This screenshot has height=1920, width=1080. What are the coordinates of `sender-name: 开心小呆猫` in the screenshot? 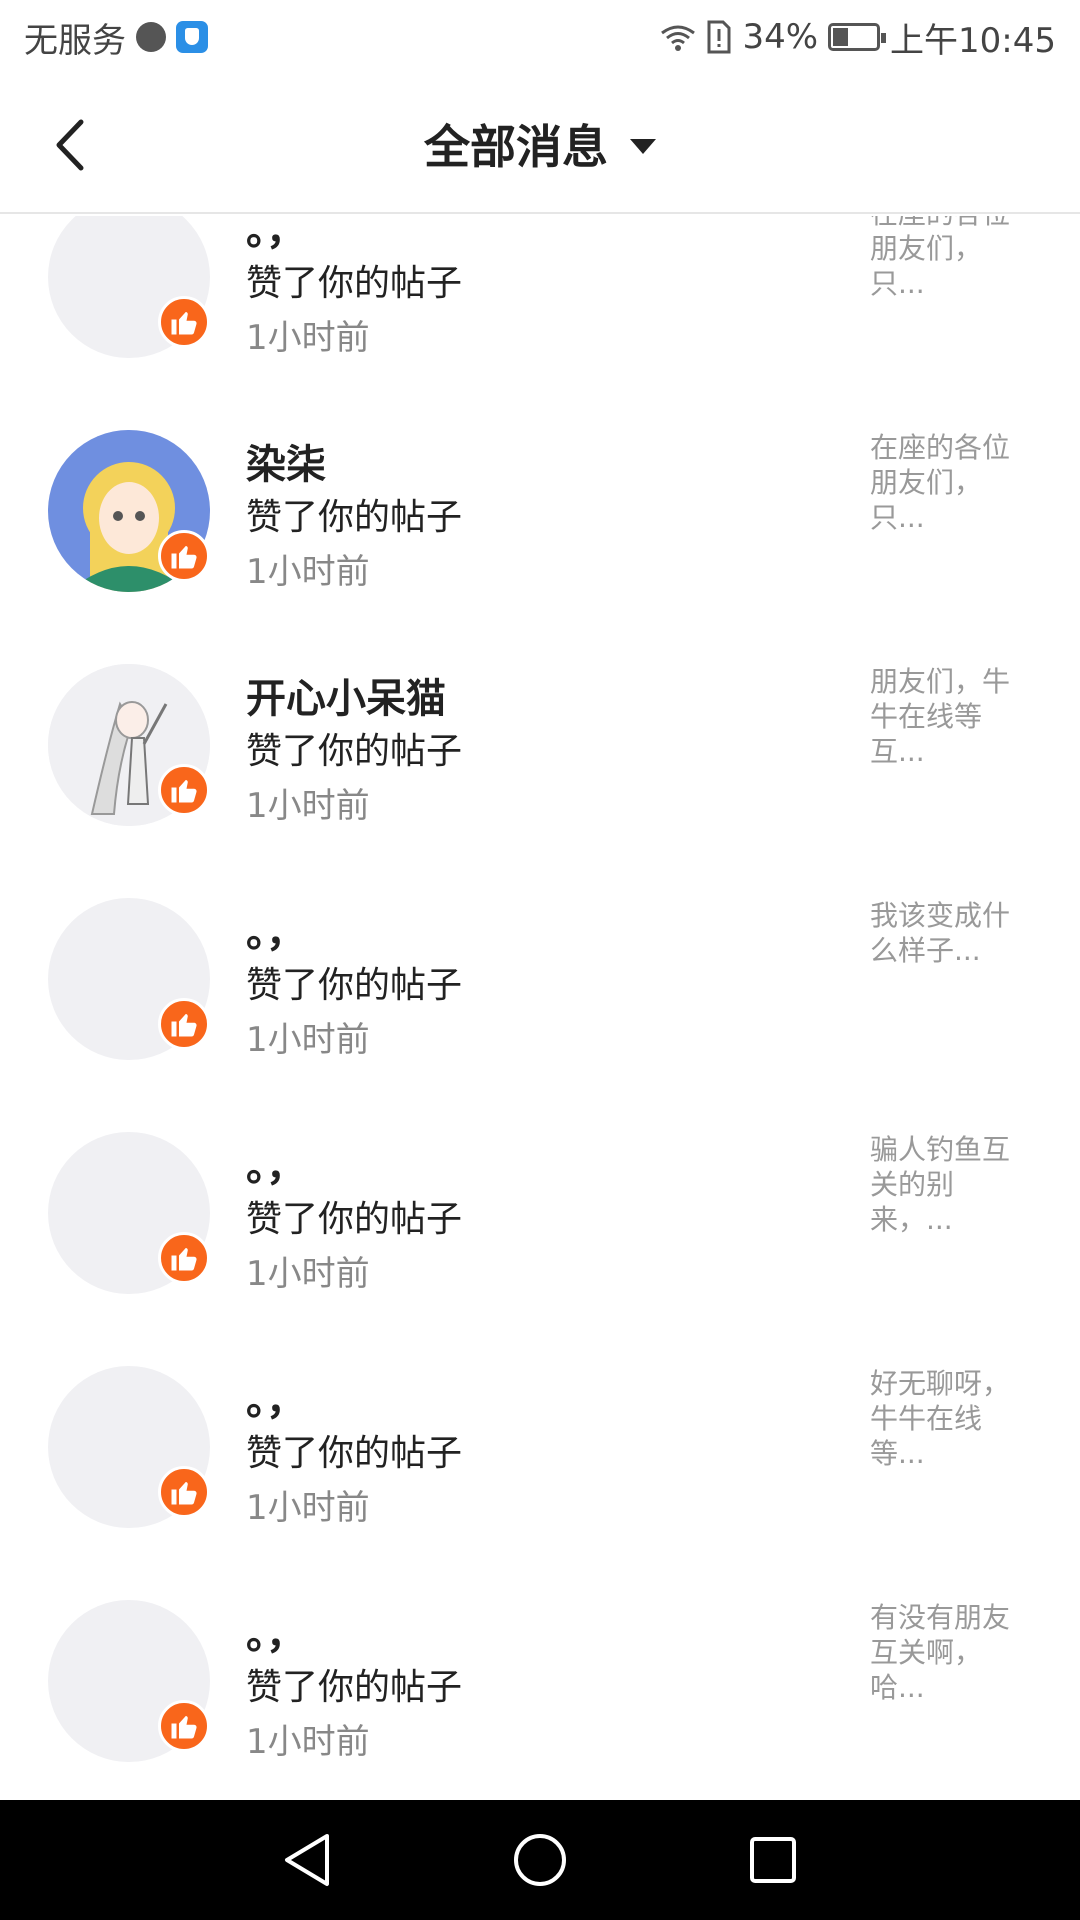 It's located at (346, 695).